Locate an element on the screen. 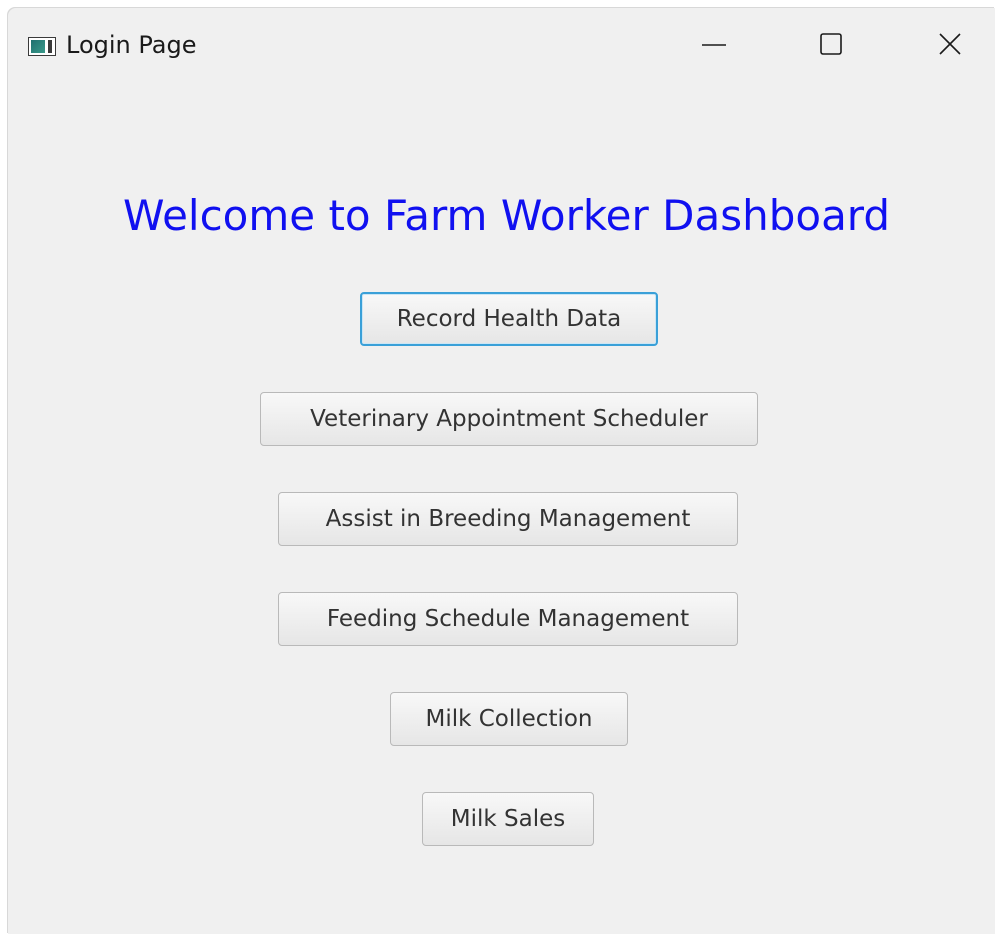  feeding-schedule-management-button: Feeding Schedule Management is located at coordinates (508, 619).